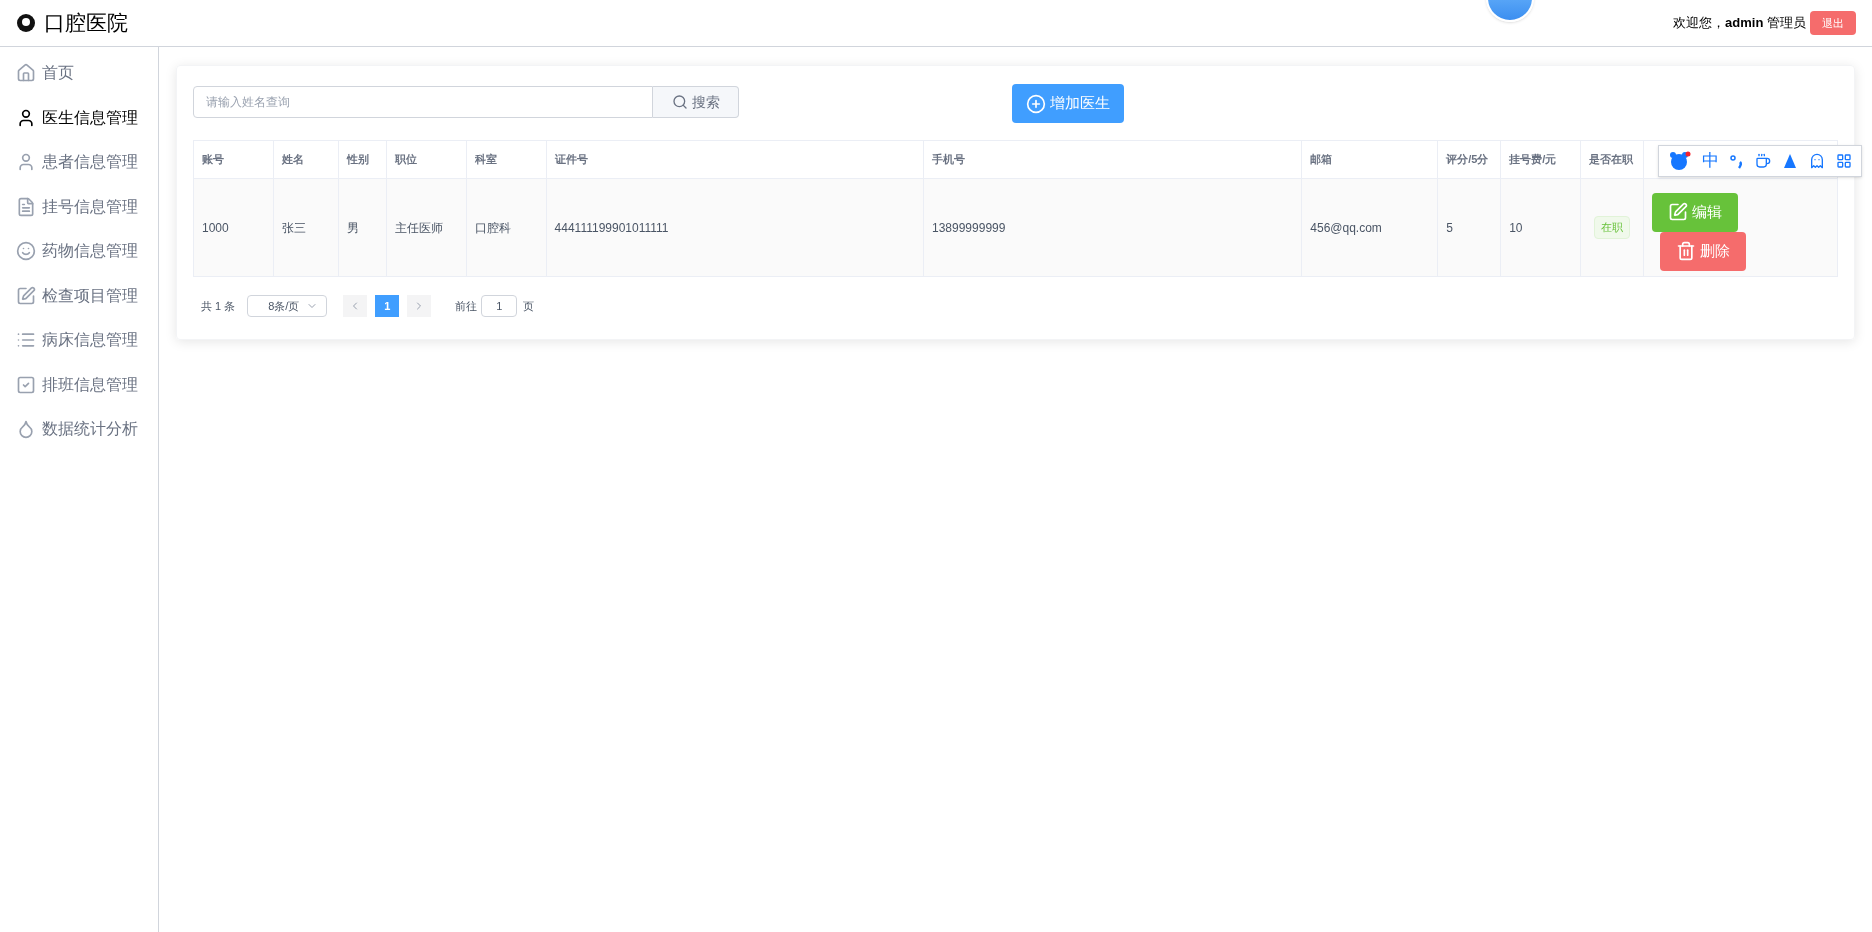  Describe the element at coordinates (485, 159) in the screenshot. I see `column-header: 科室` at that location.